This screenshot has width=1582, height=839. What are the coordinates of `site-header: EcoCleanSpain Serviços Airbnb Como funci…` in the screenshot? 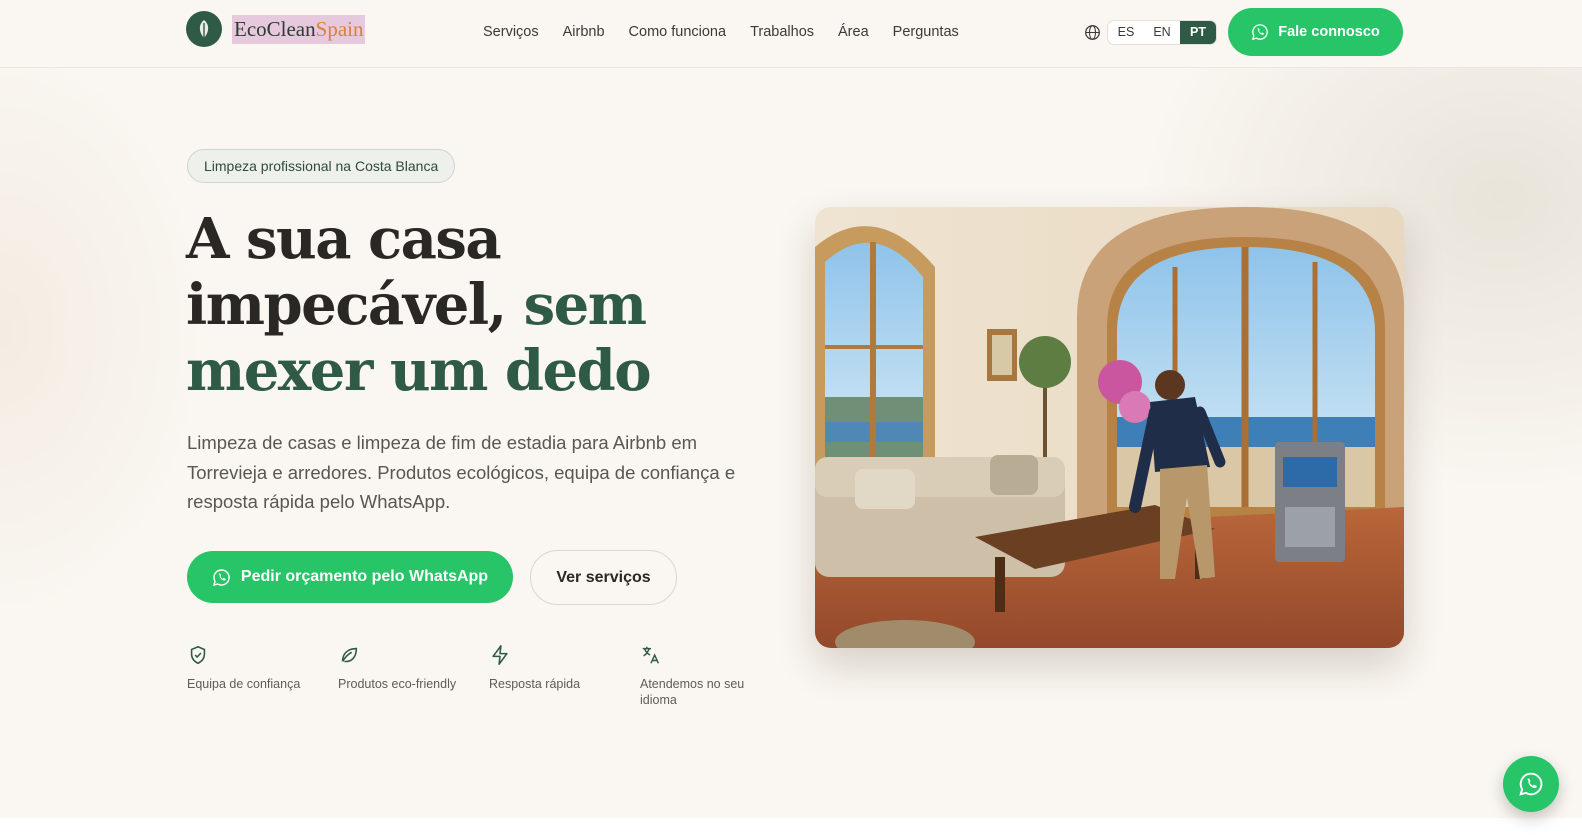 It's located at (791, 34).